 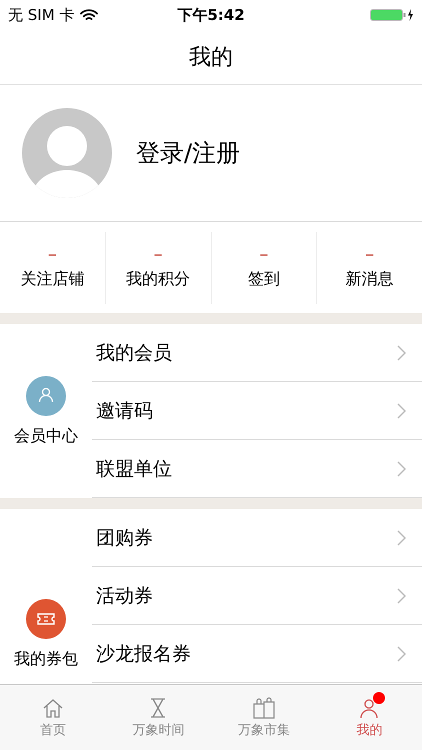 I want to click on page-title: 我的, so click(x=211, y=58).